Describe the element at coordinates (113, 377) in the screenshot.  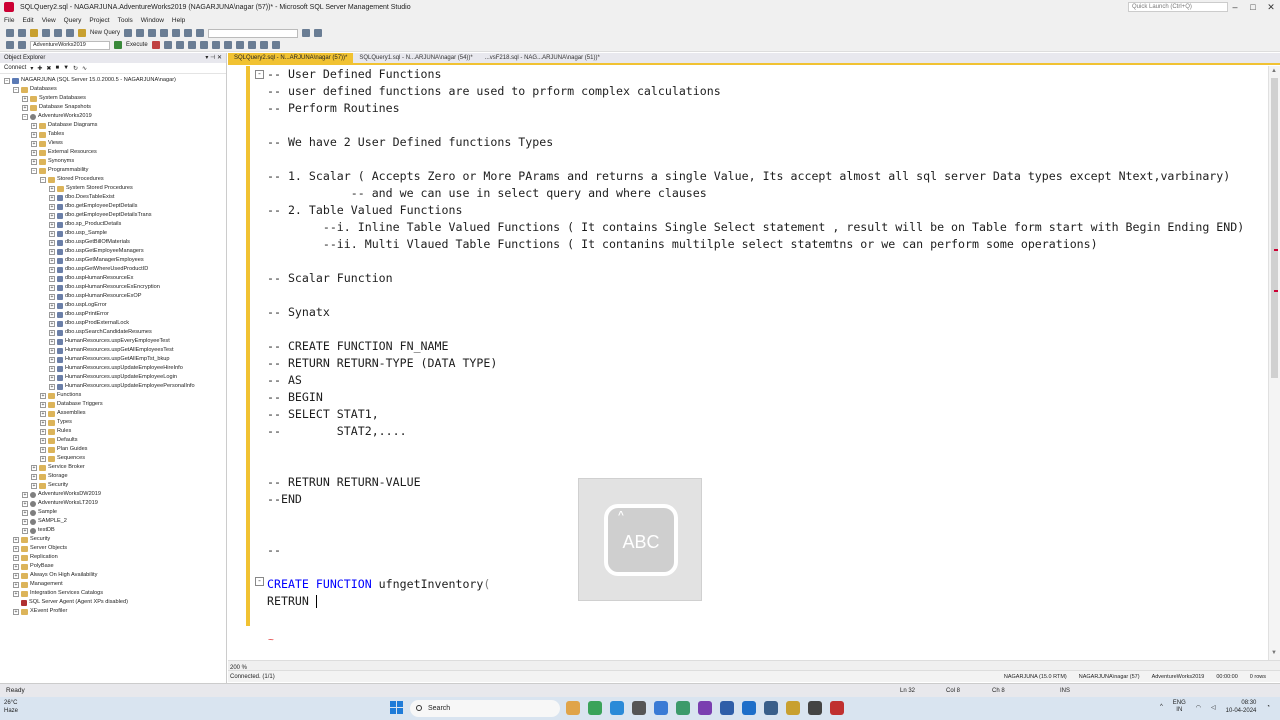
I see `tree-node: + HumanResources.uspUpdateEmployeeLogin` at that location.